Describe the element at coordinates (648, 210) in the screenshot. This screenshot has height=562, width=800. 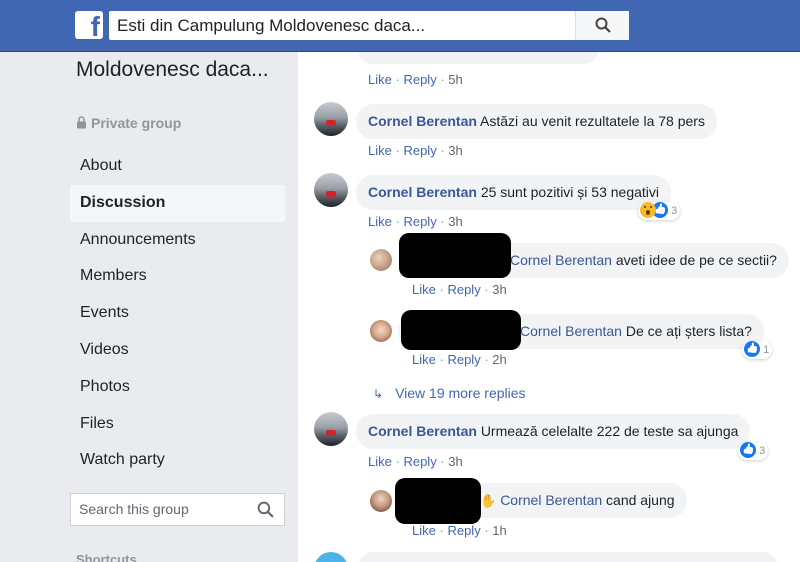
I see `wow-reaction-icon` at that location.